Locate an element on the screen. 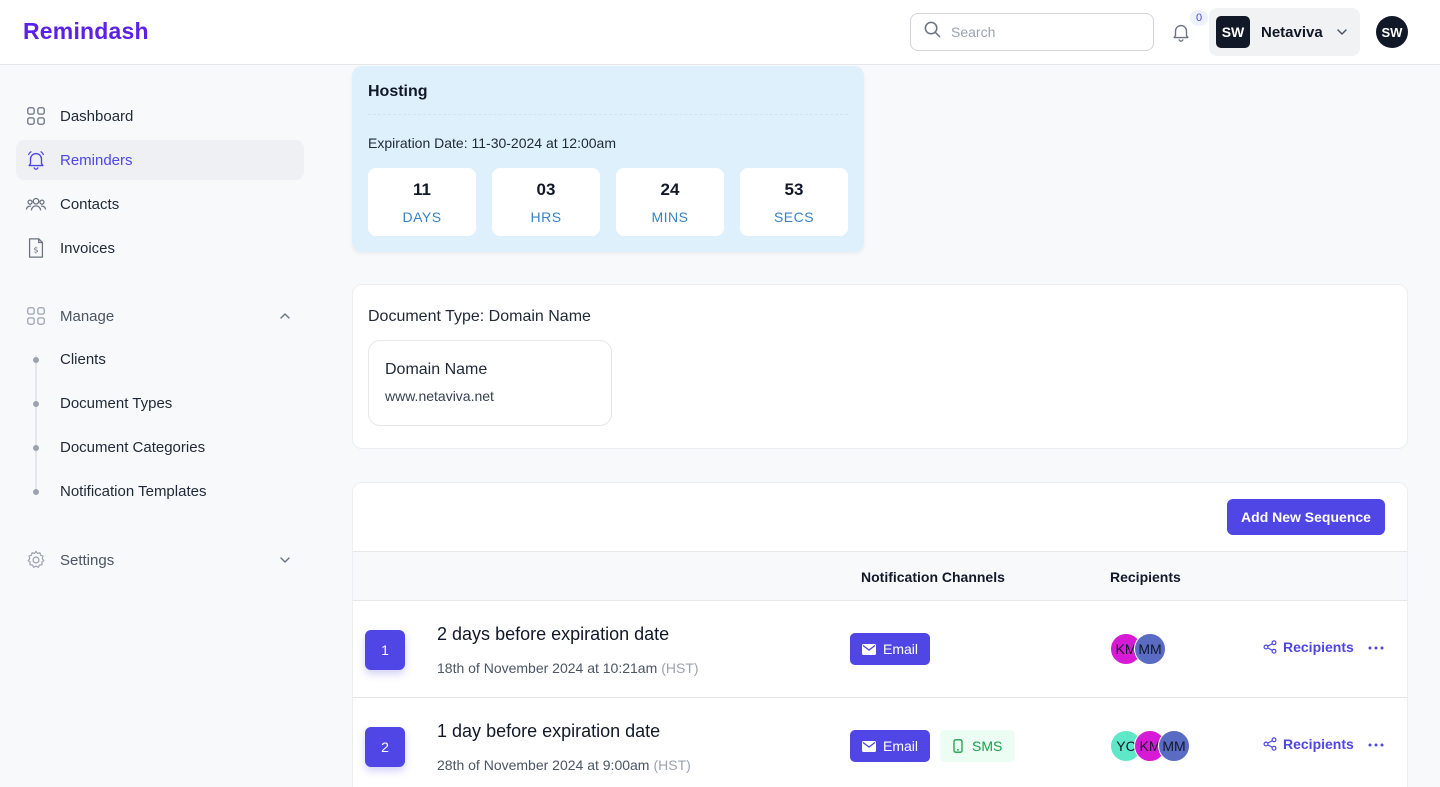  countdown-value: 24 is located at coordinates (670, 189).